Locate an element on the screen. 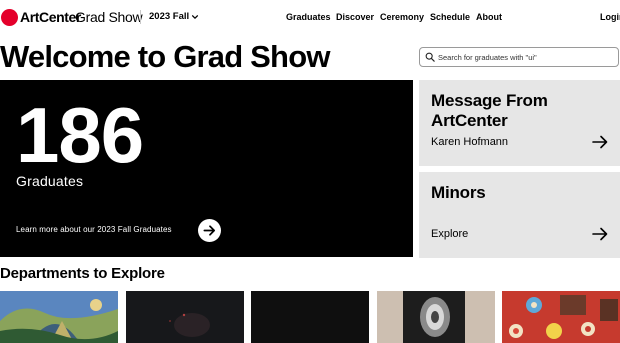 The width and height of the screenshot is (620, 343). page-title: Welcome to Grad Show is located at coordinates (165, 56).